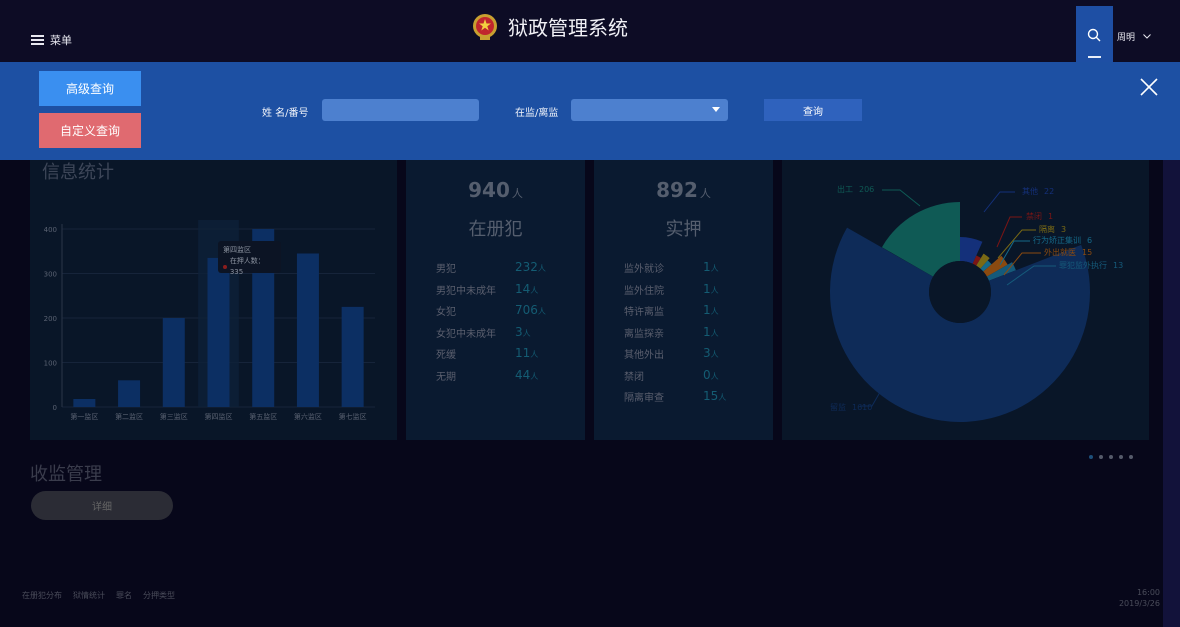 The height and width of the screenshot is (627, 1180). Describe the element at coordinates (1126, 38) in the screenshot. I see `user-name: 周明` at that location.